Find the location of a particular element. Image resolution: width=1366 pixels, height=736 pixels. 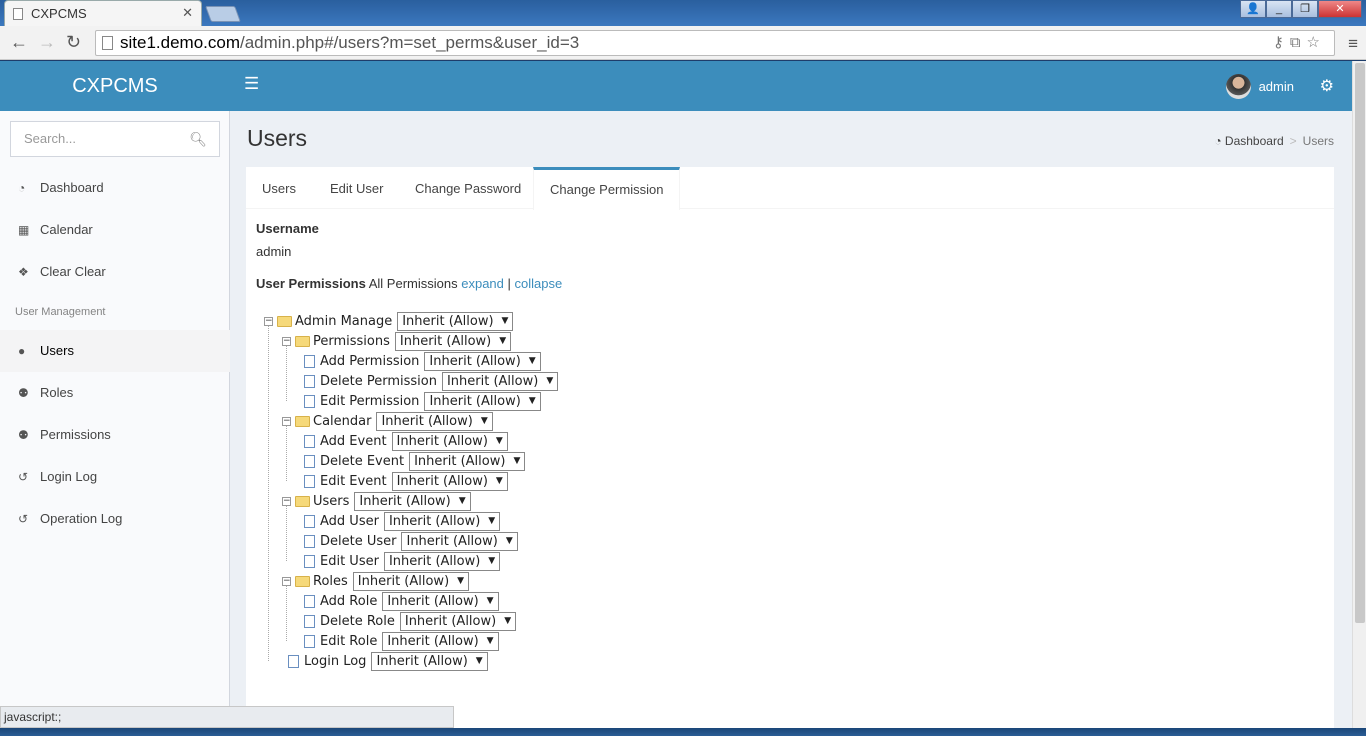

sidebar-item-dashboard: ◔ Dashboard is located at coordinates (115, 188).